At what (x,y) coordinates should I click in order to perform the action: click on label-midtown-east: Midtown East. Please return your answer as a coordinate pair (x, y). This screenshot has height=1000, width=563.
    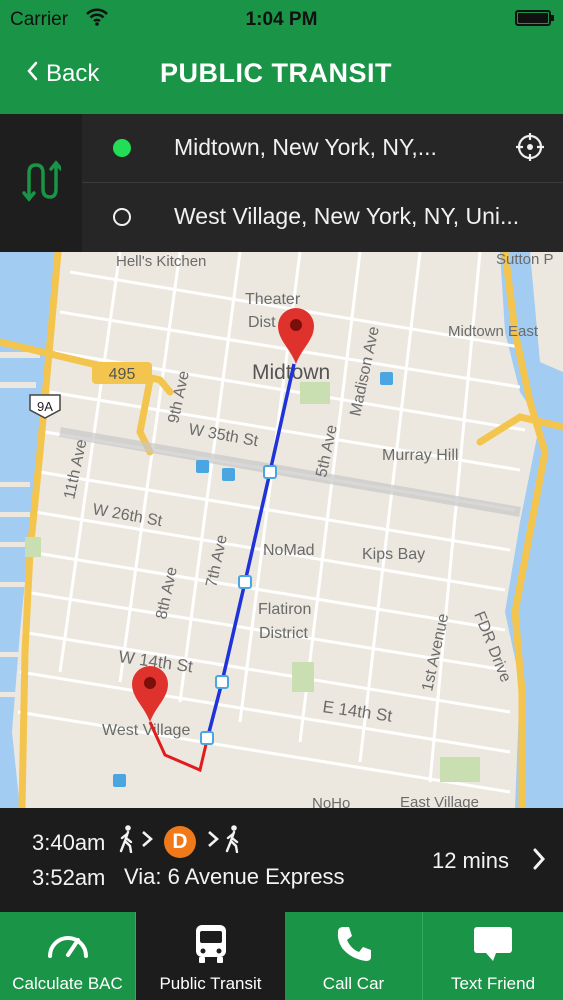
    Looking at the image, I should click on (493, 331).